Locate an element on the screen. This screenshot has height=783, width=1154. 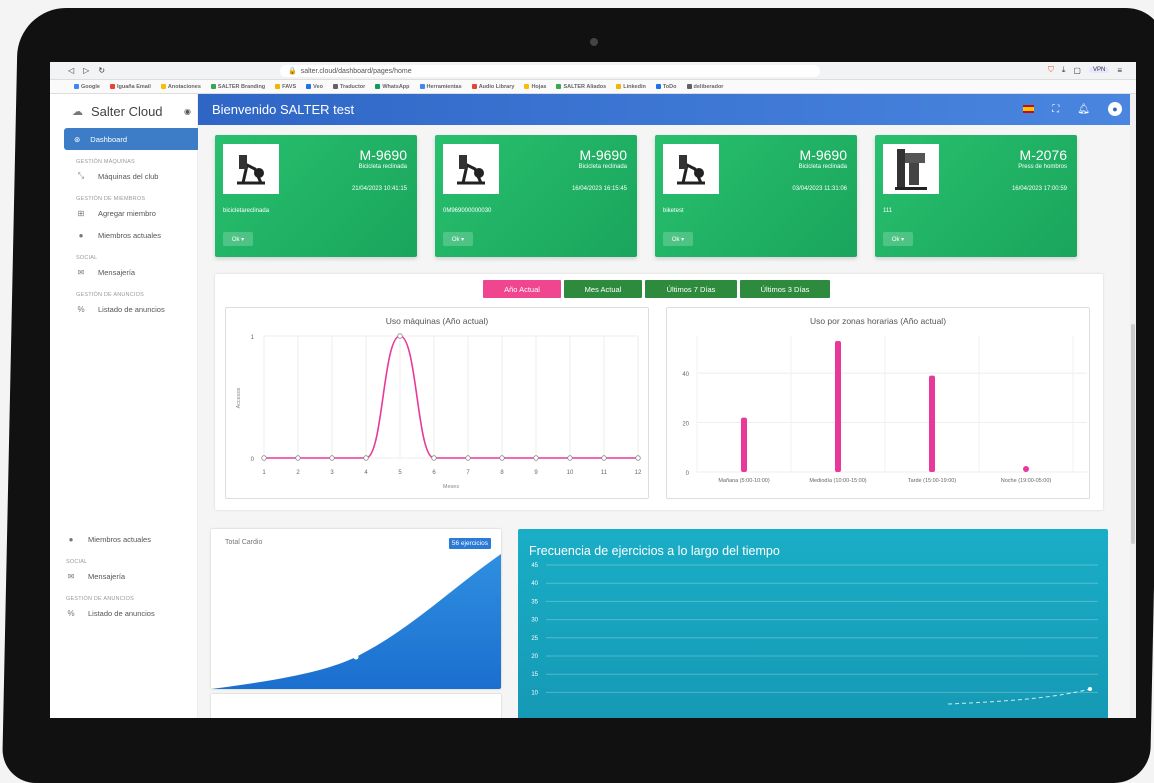
bookmark-item: Herramientas is located at coordinates (440, 87).